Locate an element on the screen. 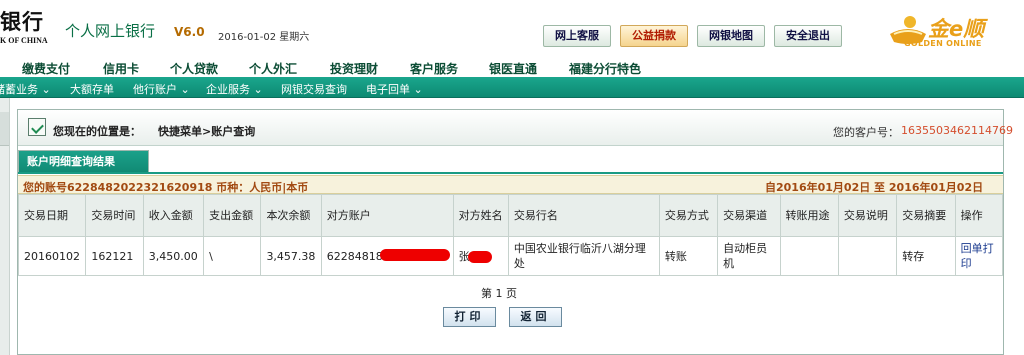 This screenshot has height=355, width=1024. sub-navigation: 储蓄业务 ⌄ 大额存单 他行账户 ⌄ 企业服务 ⌄ 网银交易查询 电子回单 ⌄ is located at coordinates (512, 87).